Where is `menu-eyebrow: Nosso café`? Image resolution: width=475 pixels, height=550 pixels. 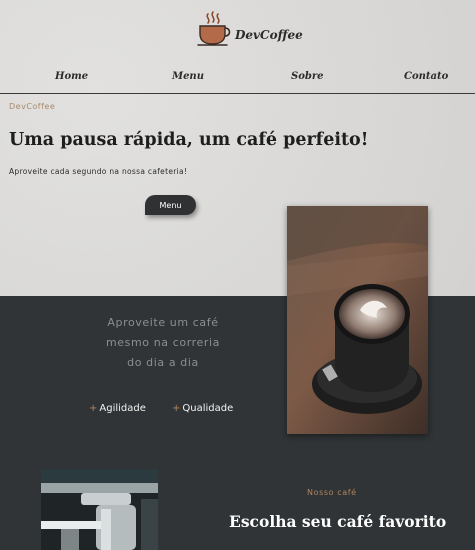
menu-eyebrow: Nosso café is located at coordinates (332, 492).